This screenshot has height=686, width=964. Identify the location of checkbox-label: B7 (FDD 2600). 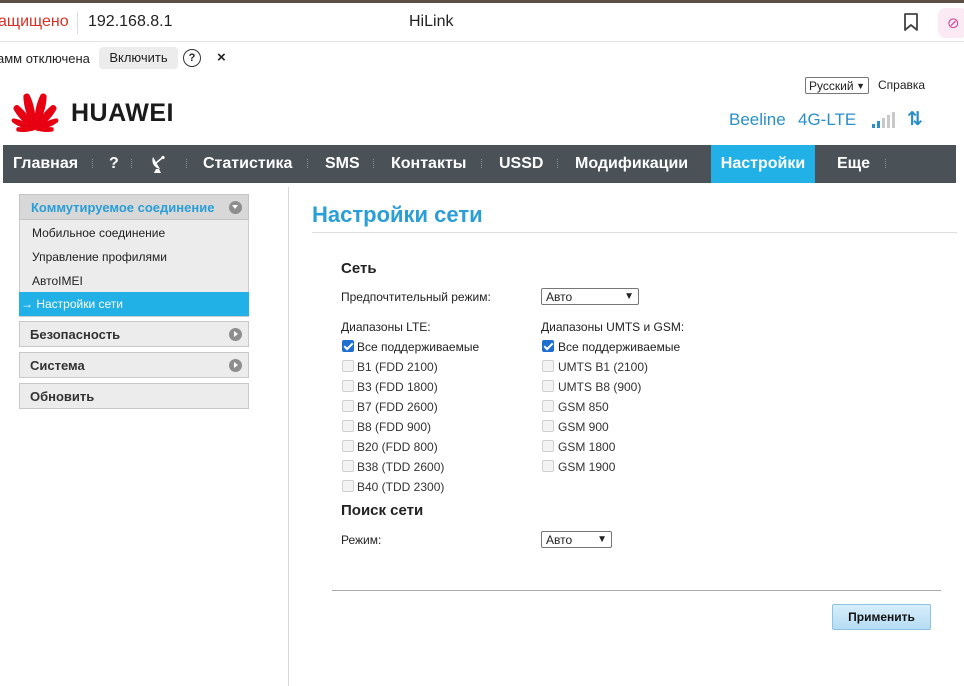
(397, 407).